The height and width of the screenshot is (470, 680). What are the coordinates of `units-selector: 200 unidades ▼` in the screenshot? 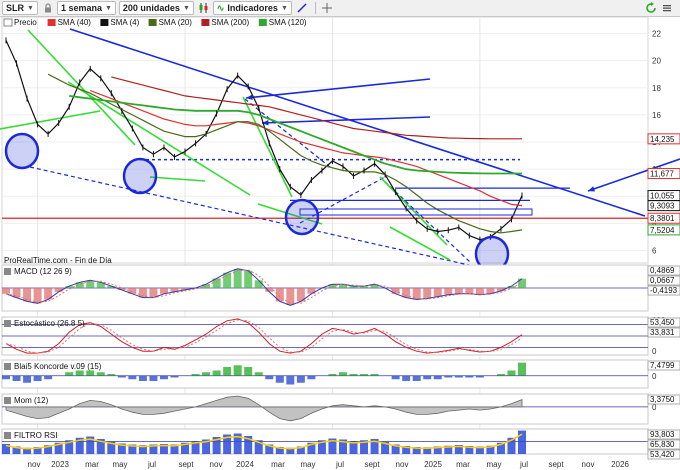 It's located at (156, 8).